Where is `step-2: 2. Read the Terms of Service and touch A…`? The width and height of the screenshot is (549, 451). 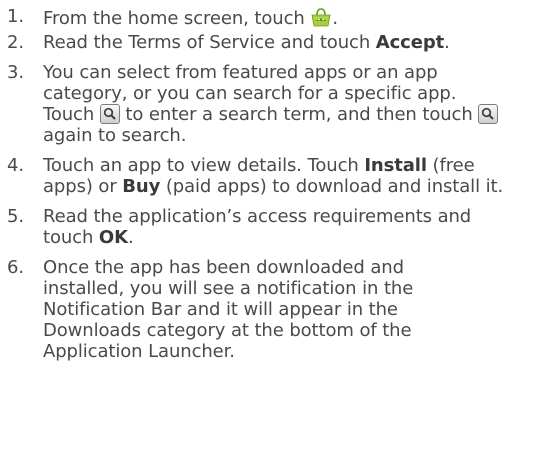 step-2: 2. Read the Terms of Service and touch A… is located at coordinates (274, 42).